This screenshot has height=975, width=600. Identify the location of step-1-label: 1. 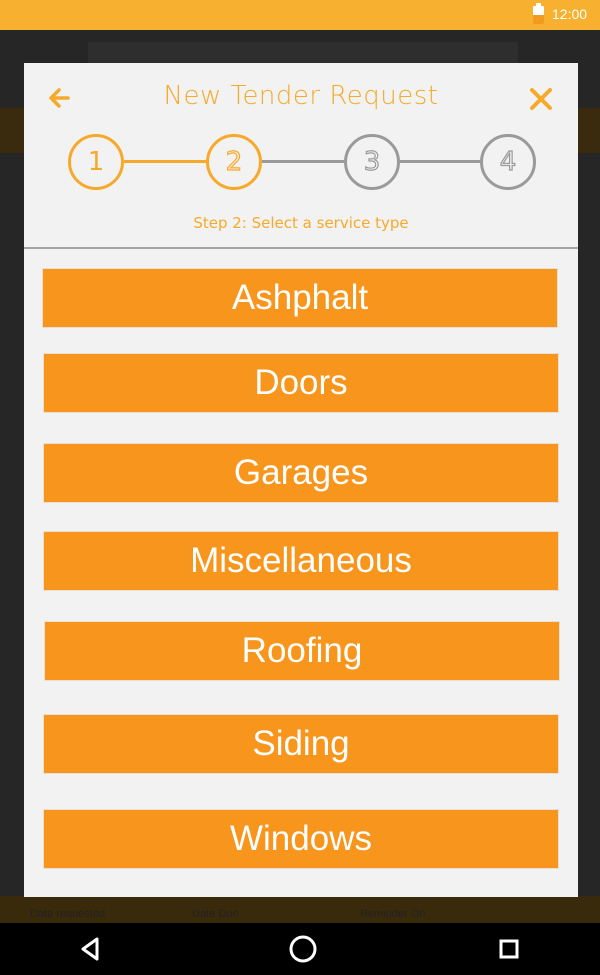
(96, 162).